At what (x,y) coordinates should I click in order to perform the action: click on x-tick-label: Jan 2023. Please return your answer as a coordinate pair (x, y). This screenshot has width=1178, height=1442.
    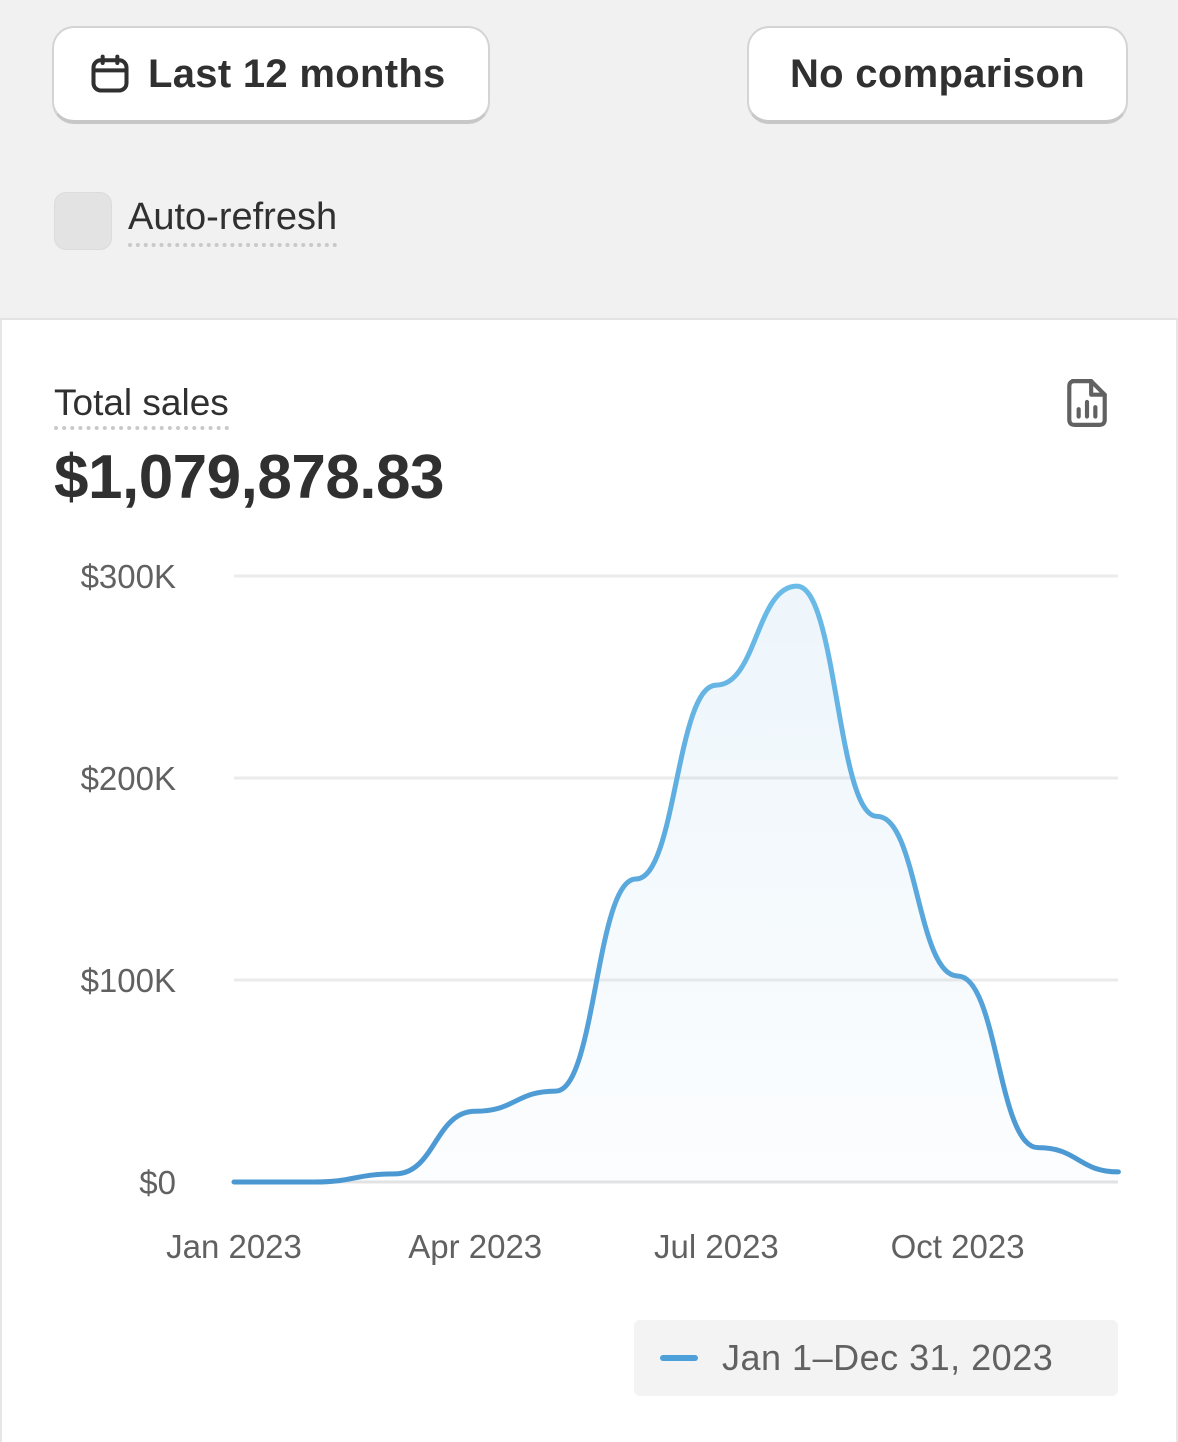
    Looking at the image, I should click on (234, 1246).